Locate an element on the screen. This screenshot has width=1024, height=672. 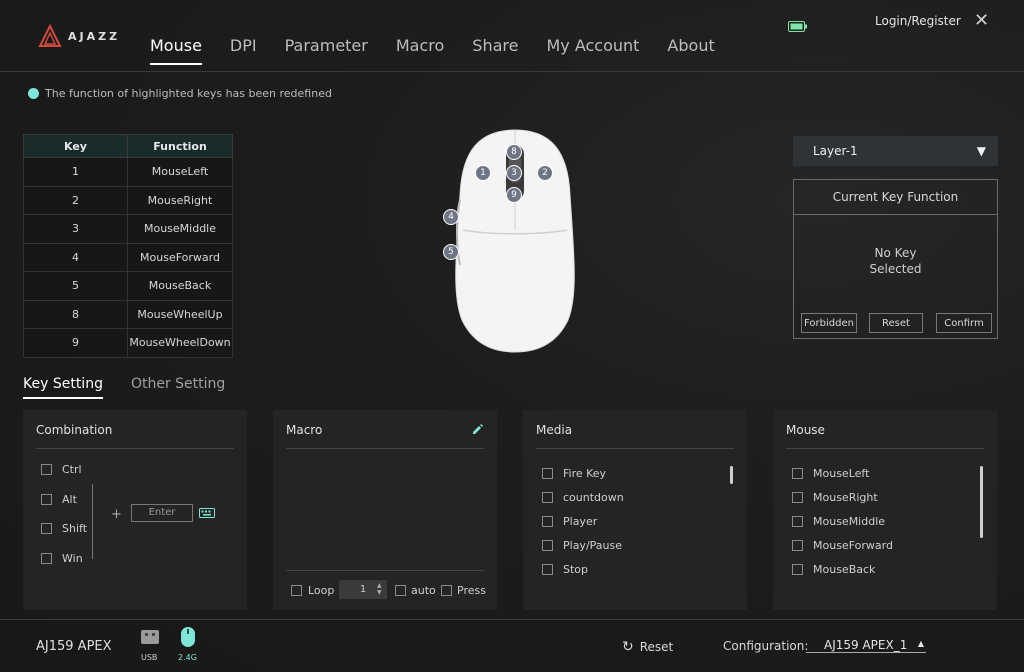
list-item: MouseBack is located at coordinates (833, 569).